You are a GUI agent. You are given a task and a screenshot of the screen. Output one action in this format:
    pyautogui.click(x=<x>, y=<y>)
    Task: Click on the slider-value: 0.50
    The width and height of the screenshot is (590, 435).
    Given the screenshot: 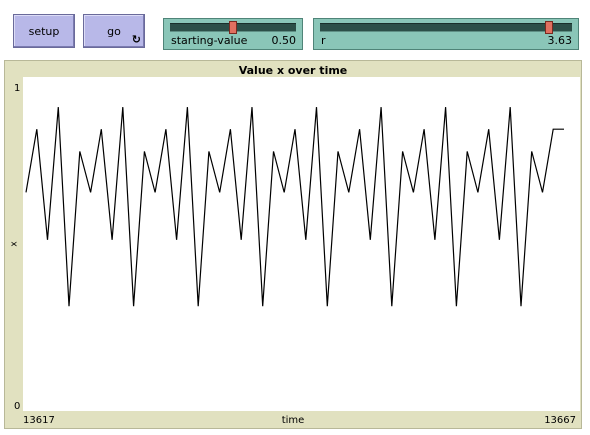 What is the action you would take?
    pyautogui.click(x=284, y=40)
    